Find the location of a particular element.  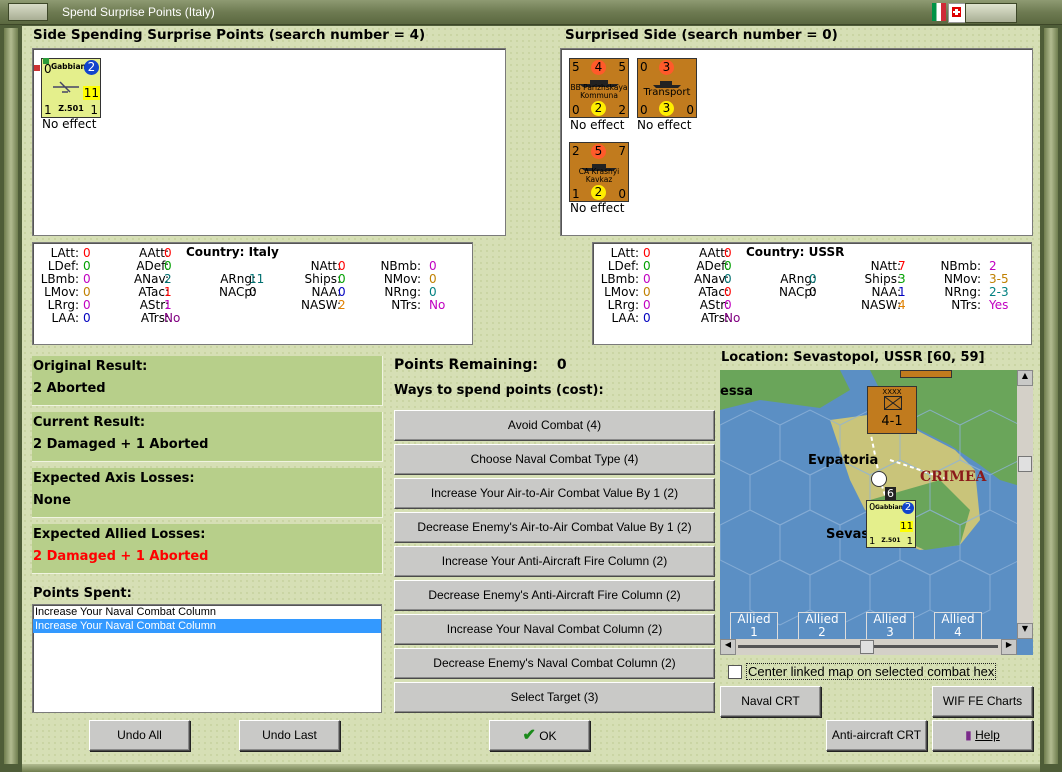

map-horizontal-scrollbar: ◀ ▶ is located at coordinates (868, 647).